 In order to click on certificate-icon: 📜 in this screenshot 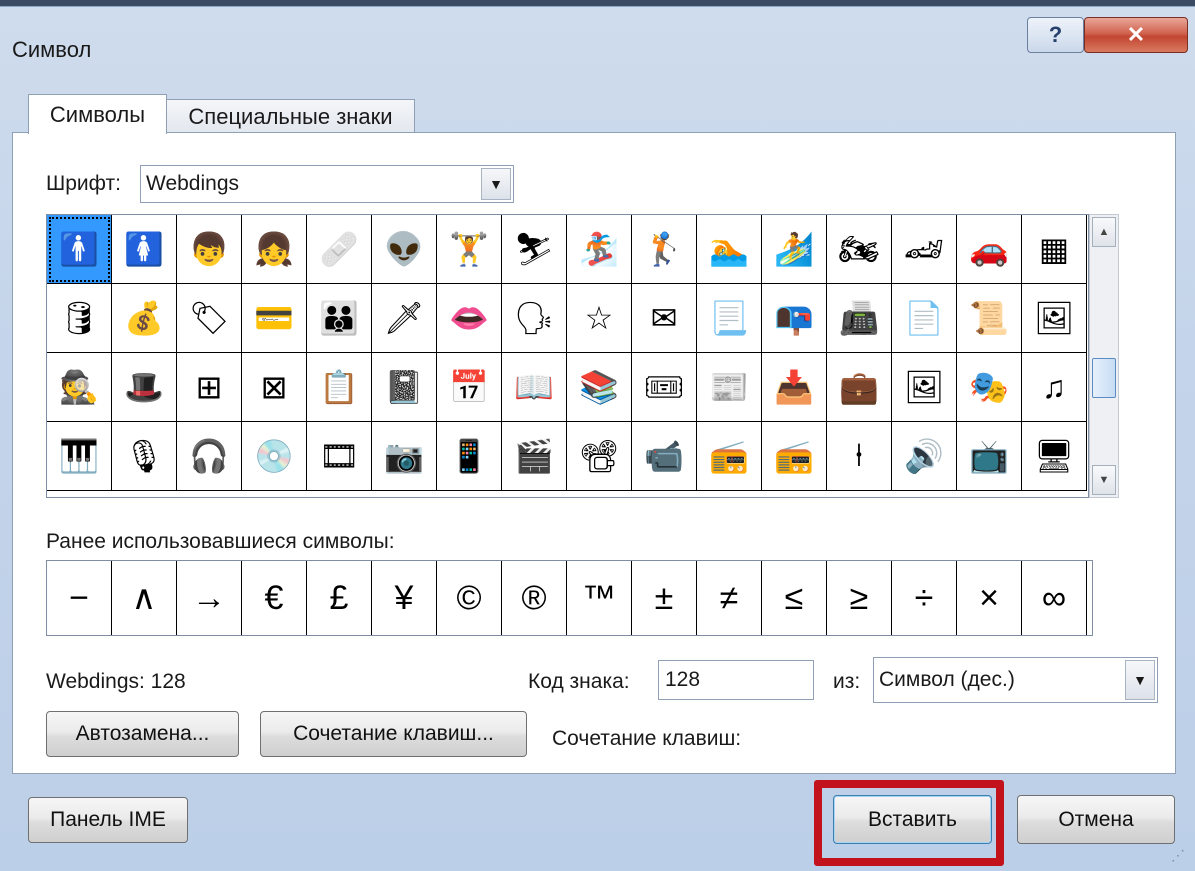, I will do `click(989, 318)`.